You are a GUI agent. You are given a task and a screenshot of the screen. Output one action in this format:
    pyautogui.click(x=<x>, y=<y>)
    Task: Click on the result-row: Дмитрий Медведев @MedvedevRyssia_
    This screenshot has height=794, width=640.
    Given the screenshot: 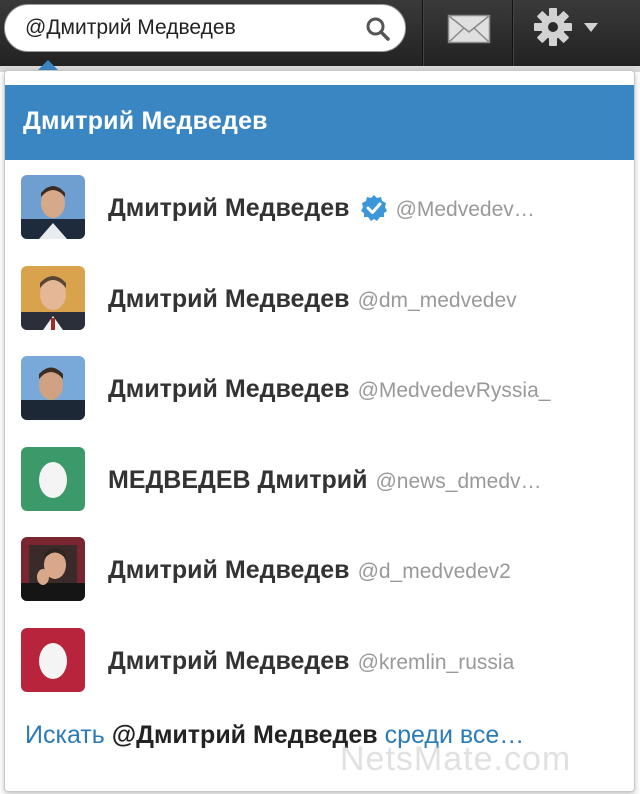 What is the action you would take?
    pyautogui.click(x=319, y=389)
    